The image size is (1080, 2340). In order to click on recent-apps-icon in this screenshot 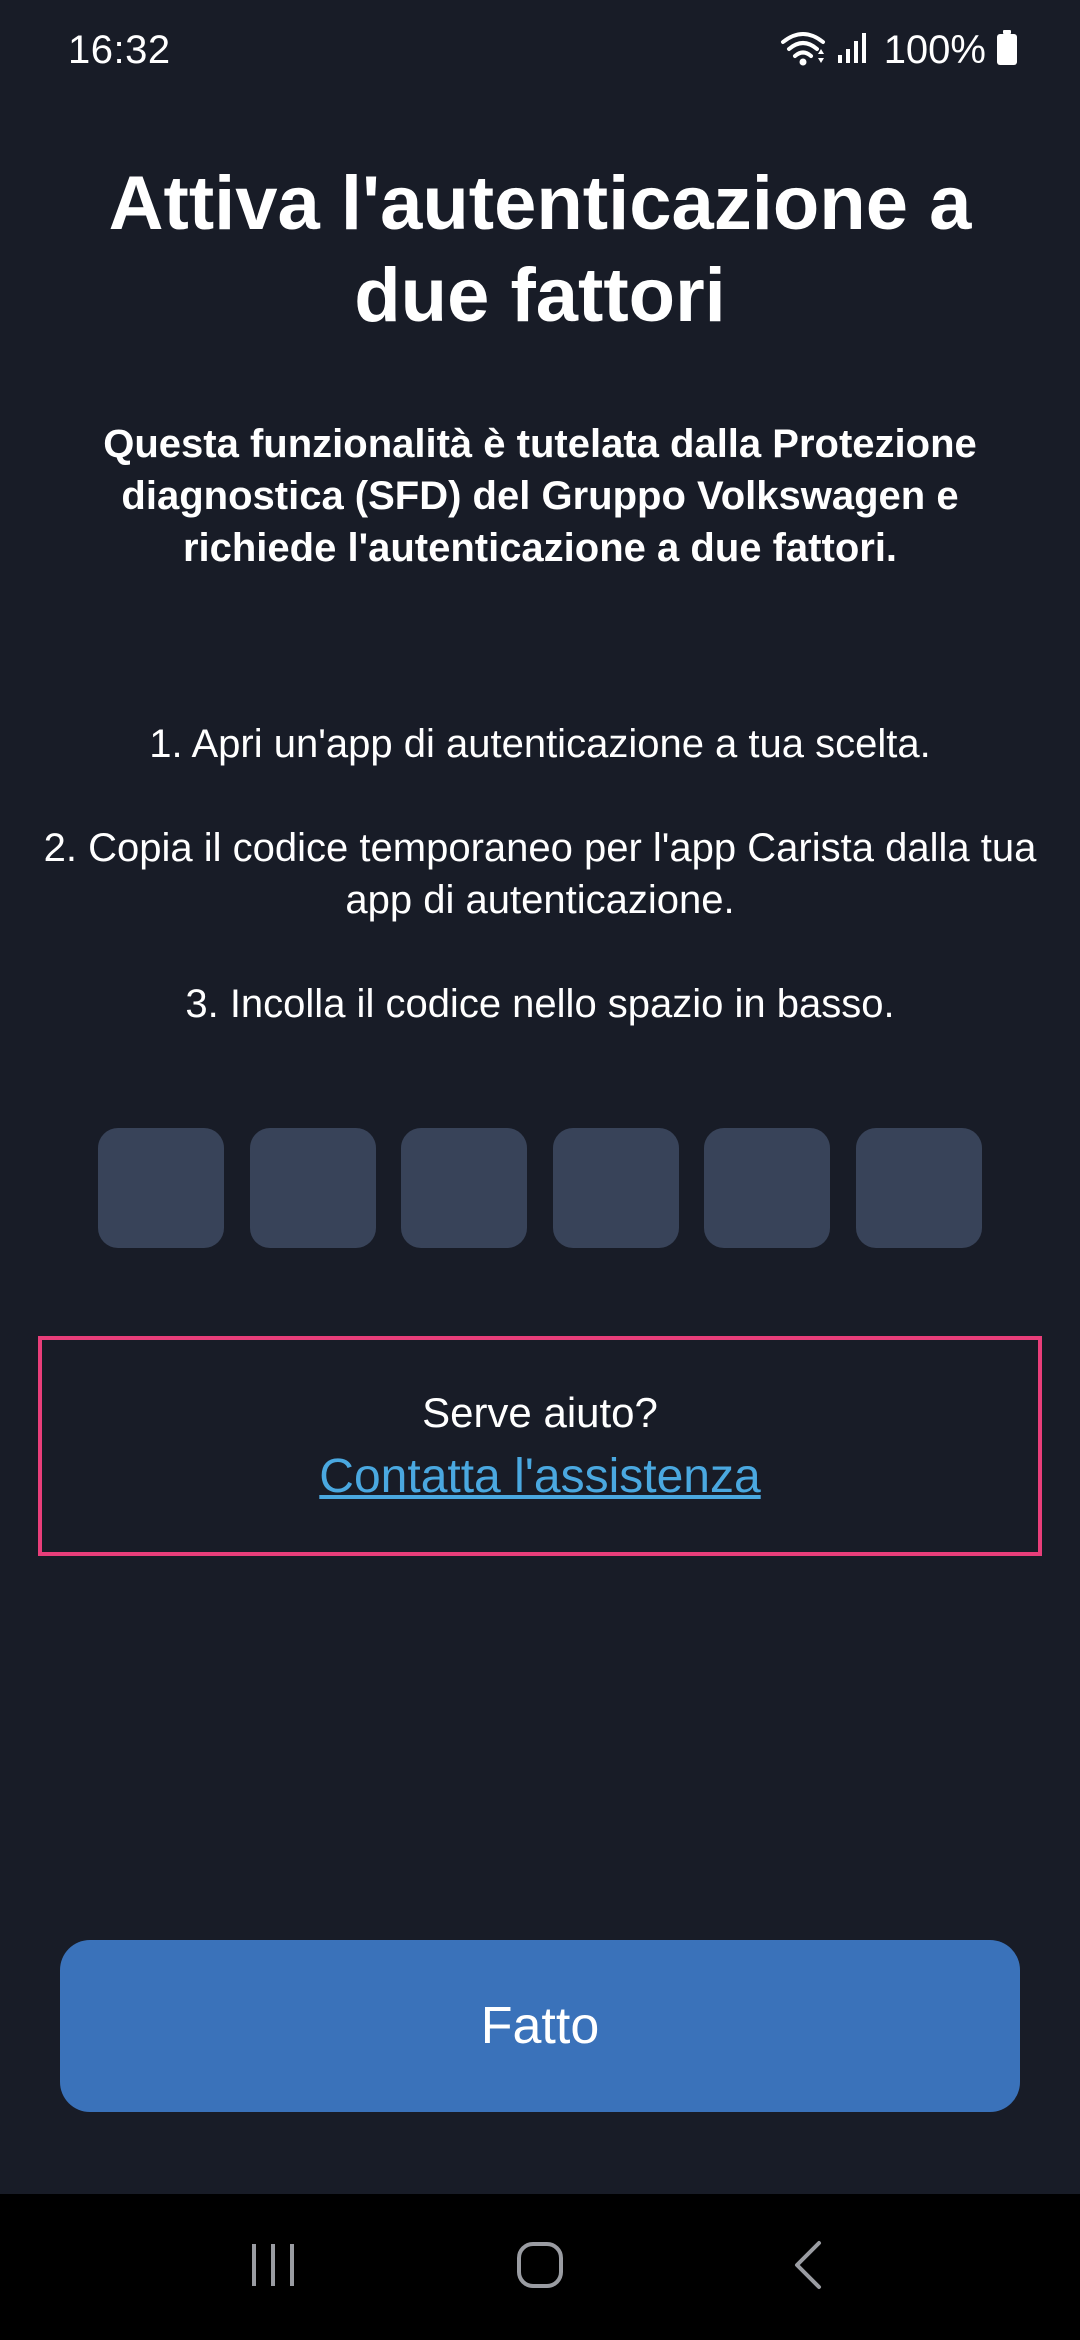, I will do `click(273, 2267)`.